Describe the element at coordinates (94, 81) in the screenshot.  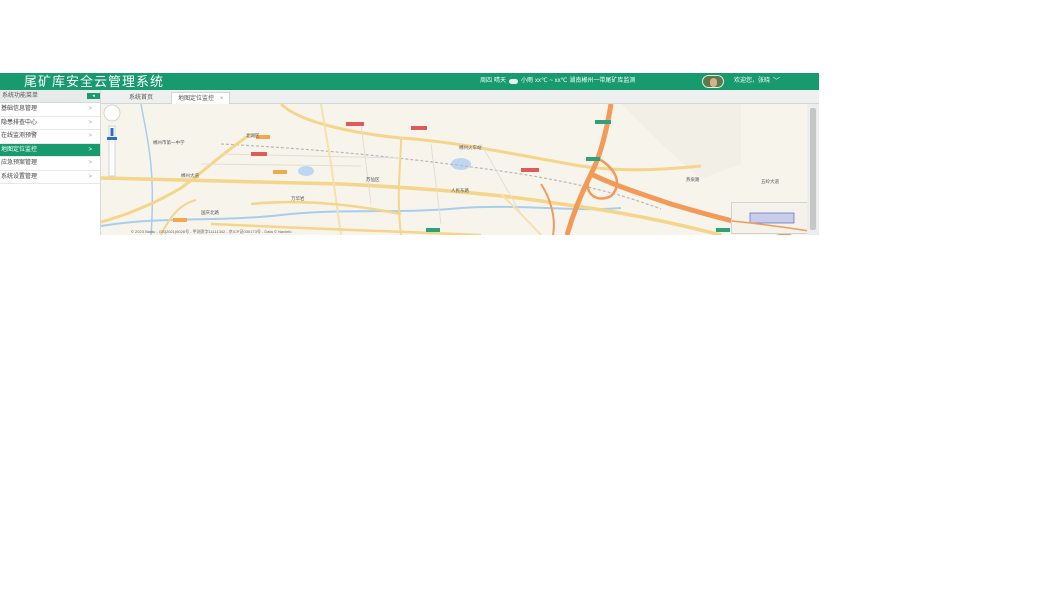
I see `app-title: 尾矿库安全云管理系统` at that location.